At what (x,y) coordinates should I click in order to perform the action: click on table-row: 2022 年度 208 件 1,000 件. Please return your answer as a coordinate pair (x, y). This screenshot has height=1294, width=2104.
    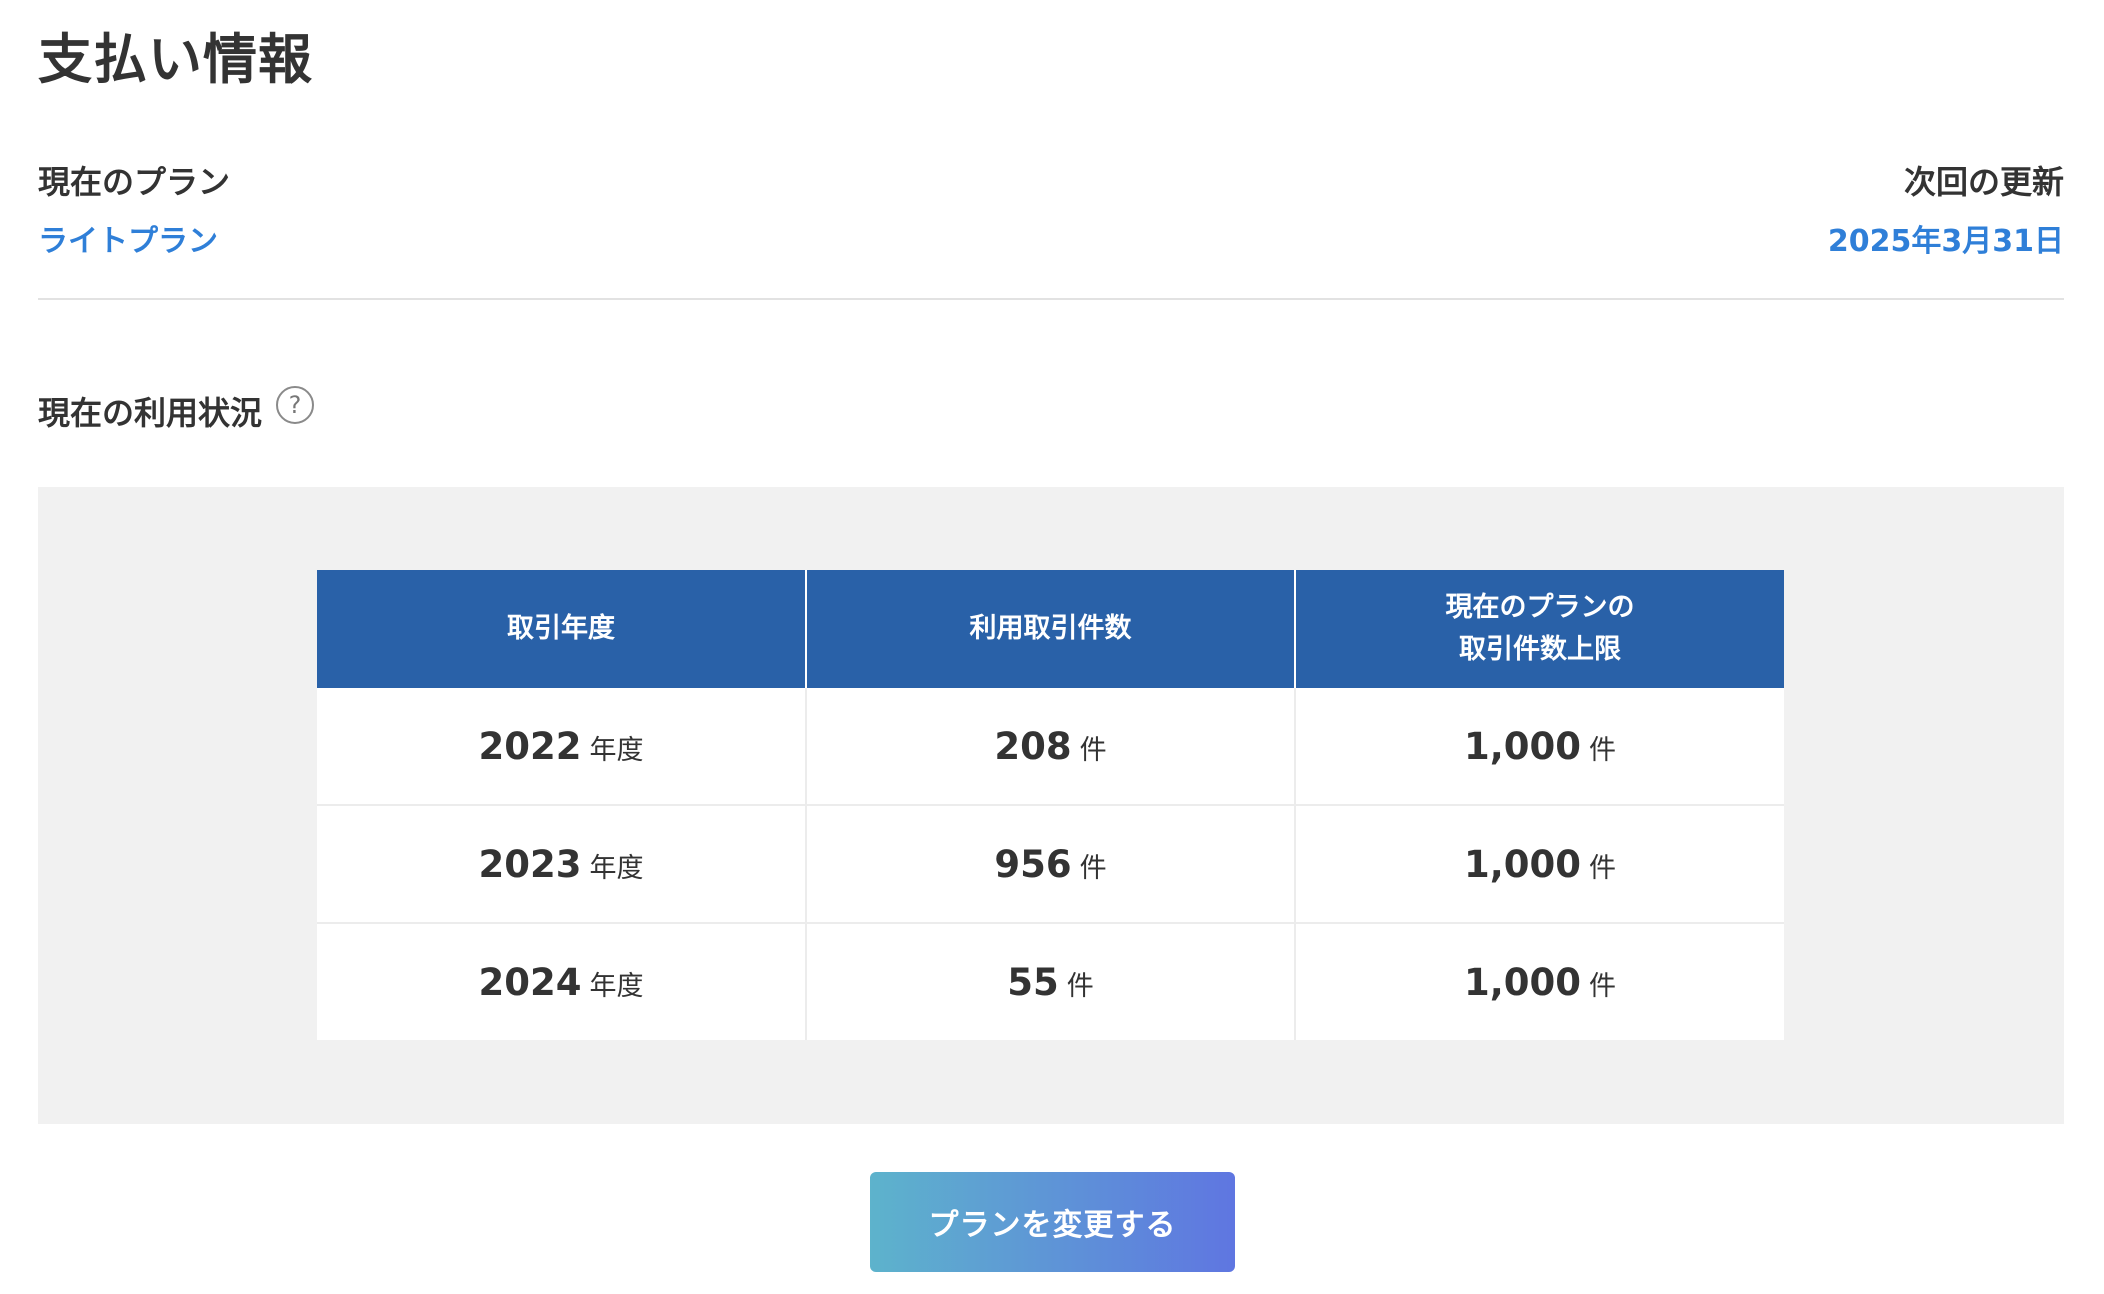
    Looking at the image, I should click on (1050, 746).